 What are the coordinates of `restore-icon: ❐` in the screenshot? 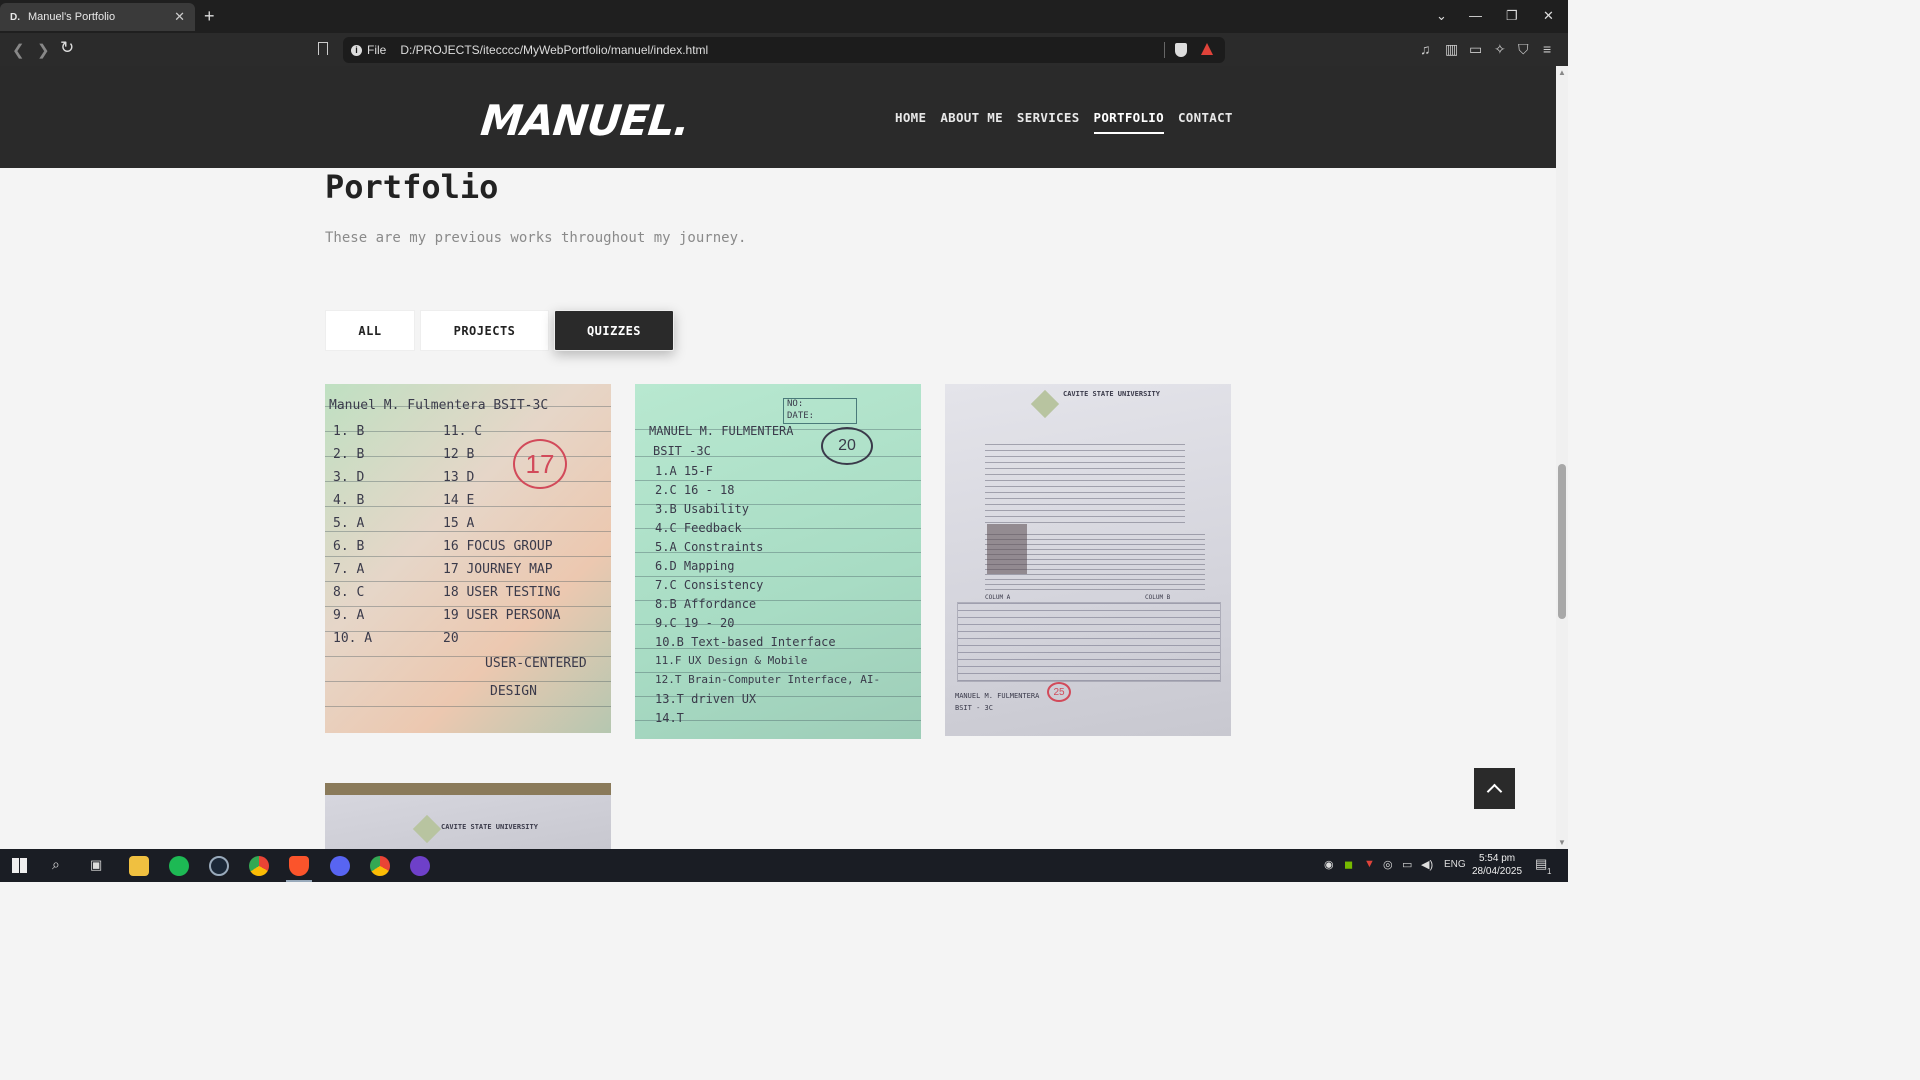 It's located at (1512, 16).